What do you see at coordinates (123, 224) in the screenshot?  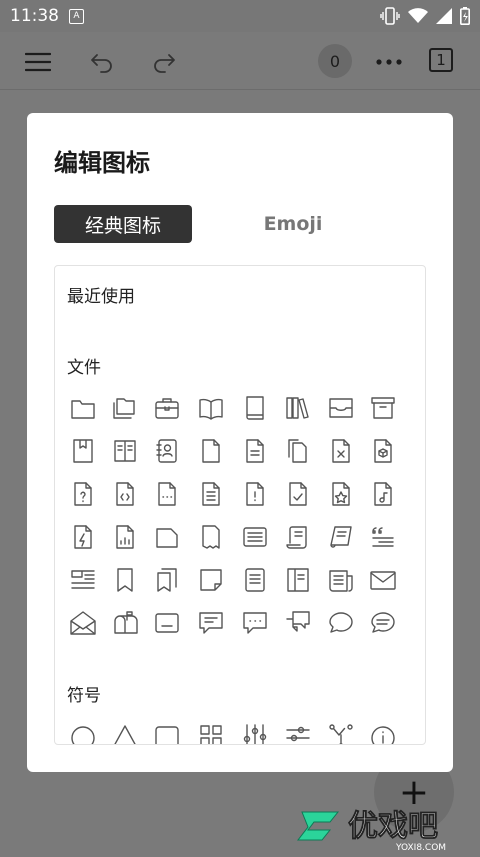 I see `tab-classic-icons: 经典图标` at bounding box center [123, 224].